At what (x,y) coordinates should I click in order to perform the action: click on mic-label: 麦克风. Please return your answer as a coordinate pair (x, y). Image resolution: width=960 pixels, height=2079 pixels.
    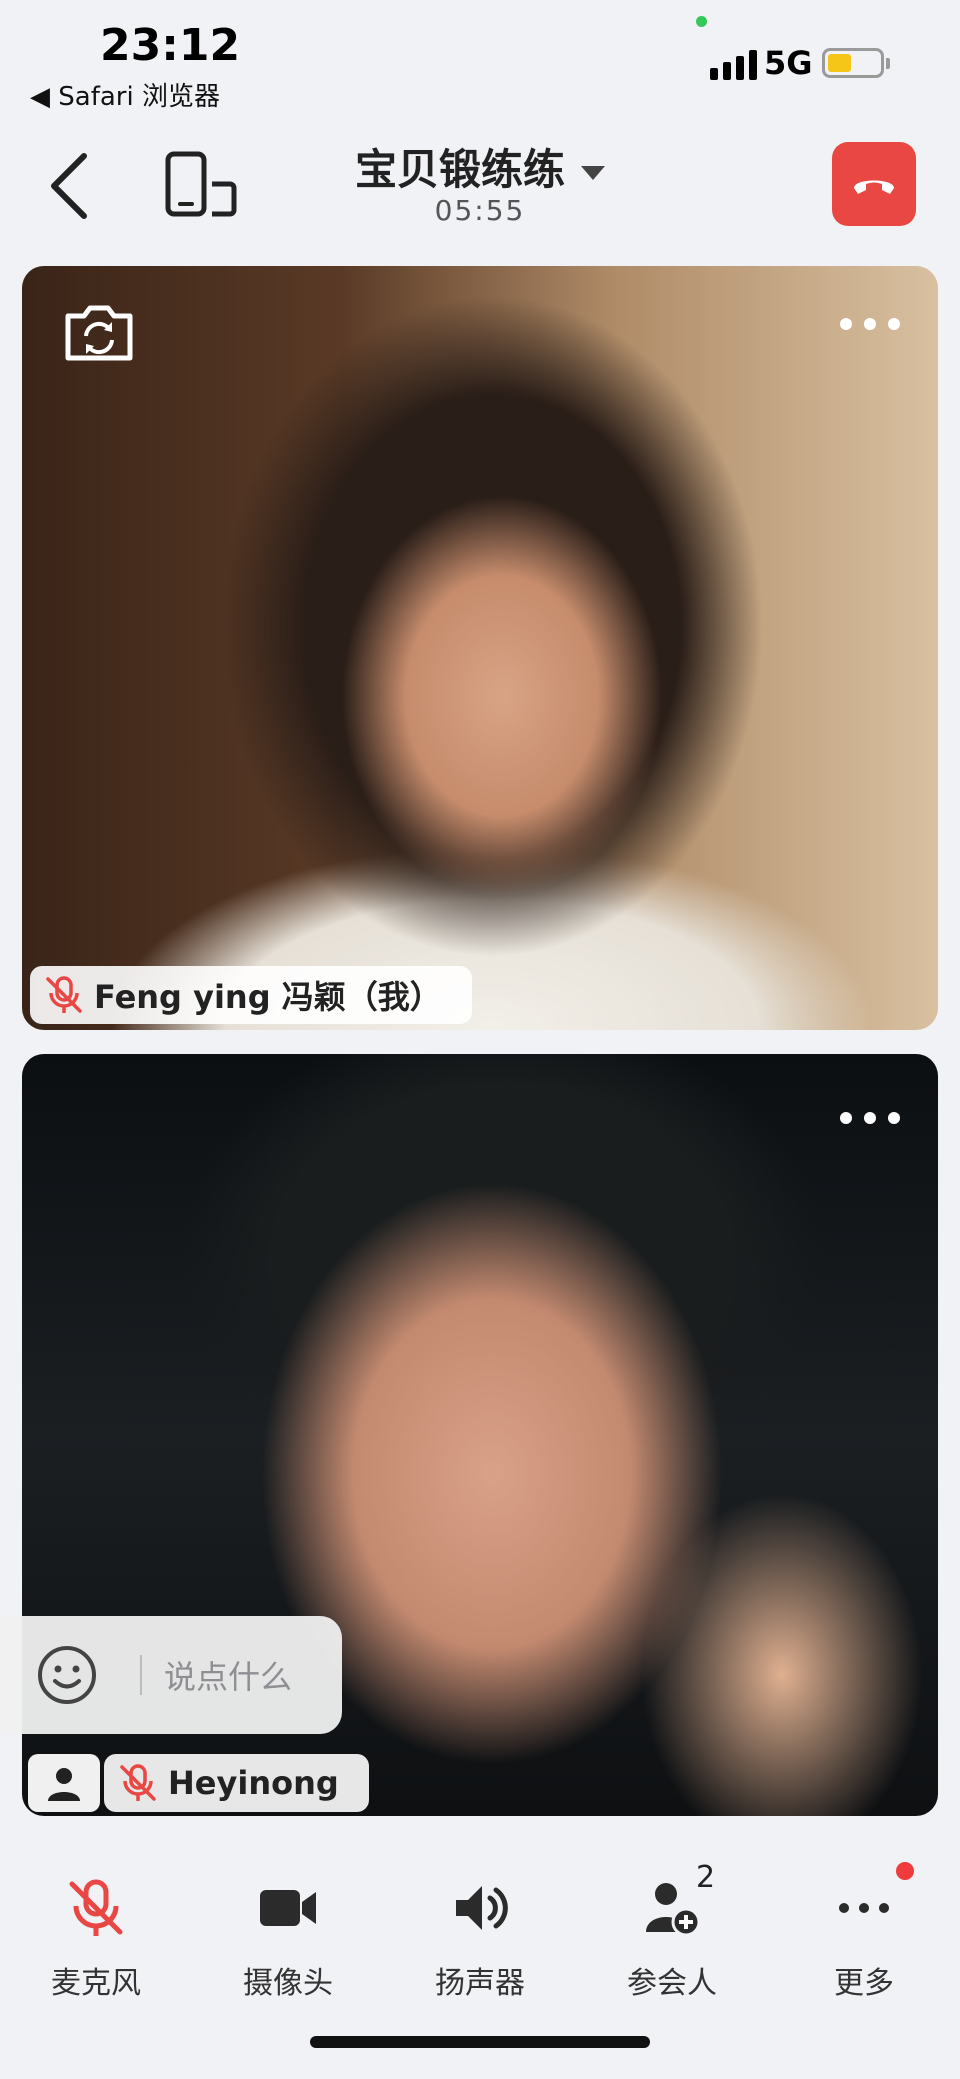
    Looking at the image, I should click on (96, 1983).